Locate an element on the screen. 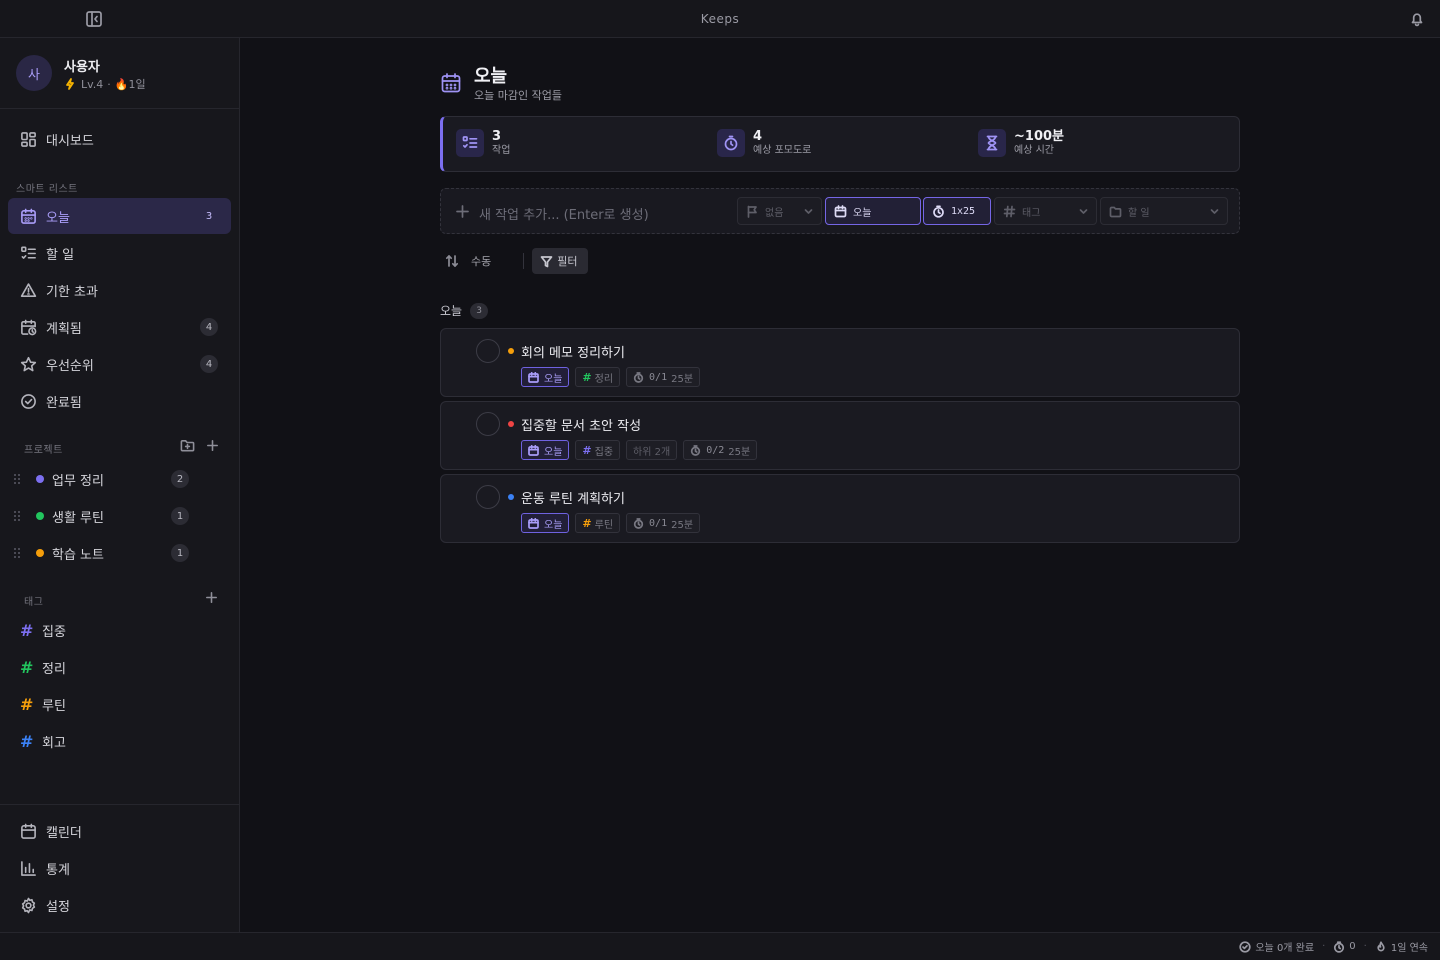  task-tag-chip: # 루틴 is located at coordinates (598, 523).